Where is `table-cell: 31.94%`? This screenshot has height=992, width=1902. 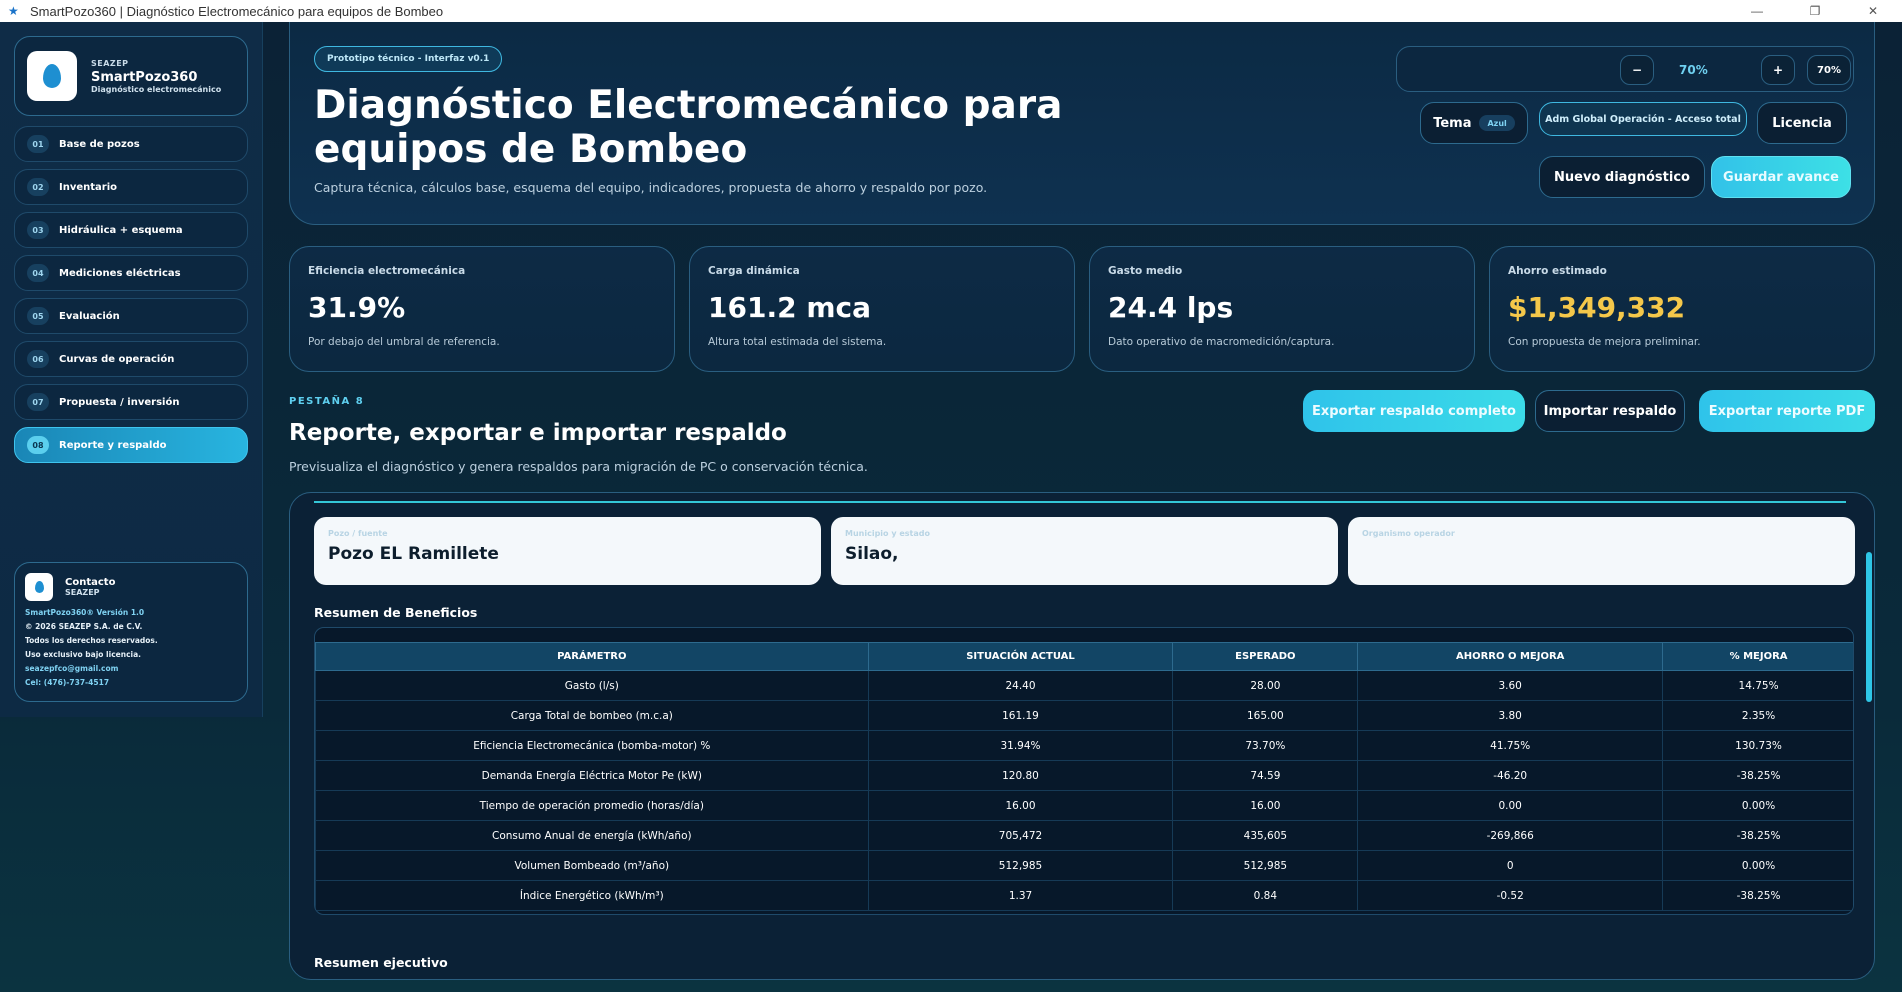
table-cell: 31.94% is located at coordinates (1020, 745).